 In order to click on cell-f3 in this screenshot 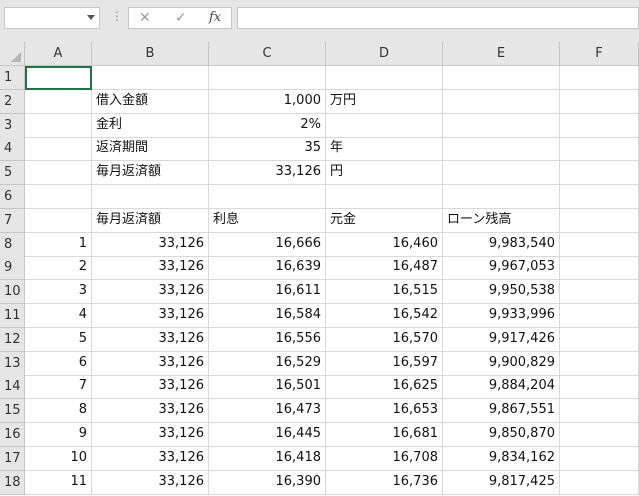, I will do `click(599, 125)`.